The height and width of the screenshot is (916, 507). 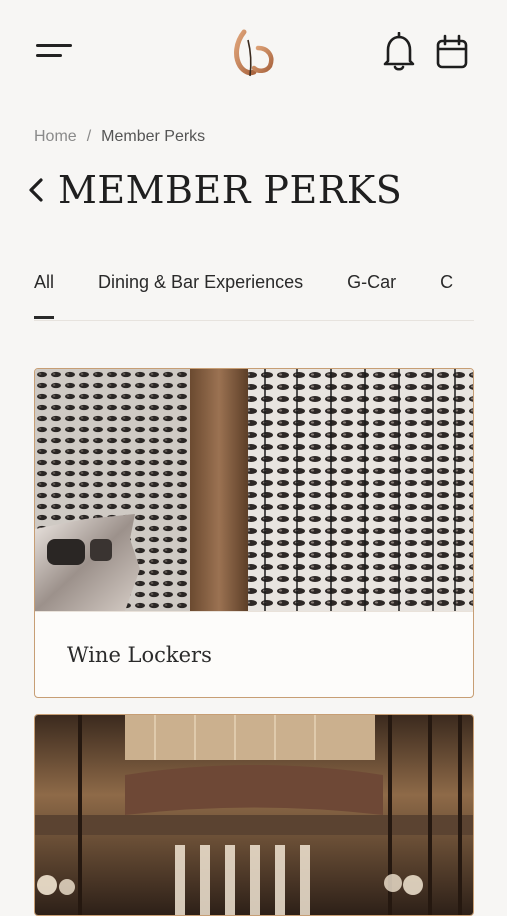 I want to click on bell-icon, so click(x=399, y=52).